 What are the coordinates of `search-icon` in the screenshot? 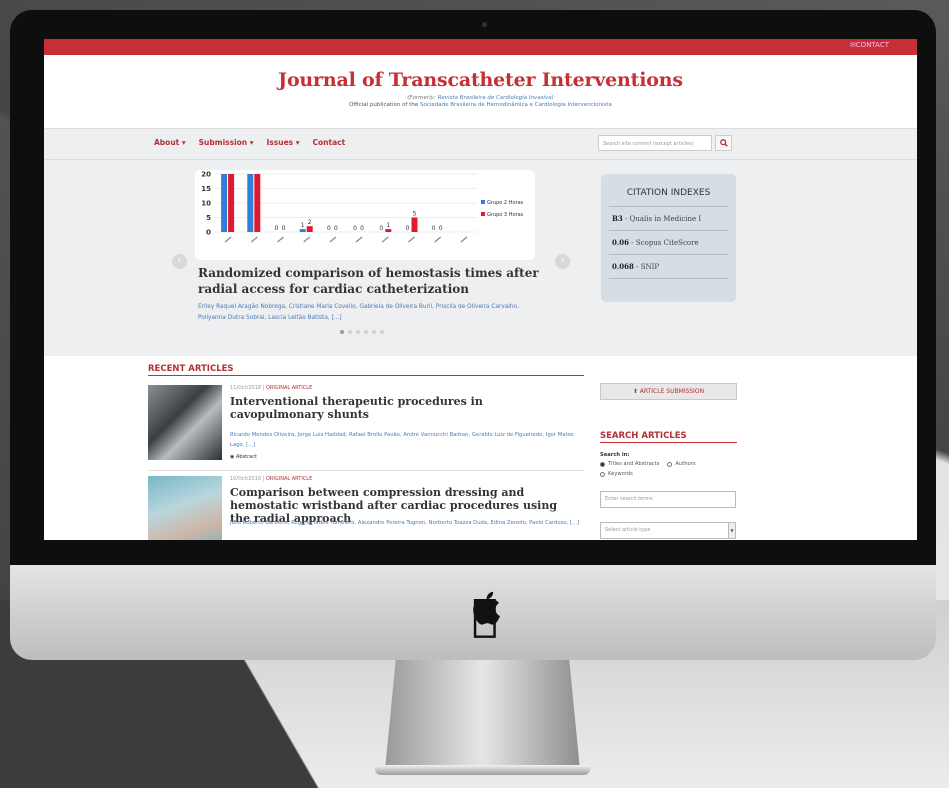 It's located at (723, 143).